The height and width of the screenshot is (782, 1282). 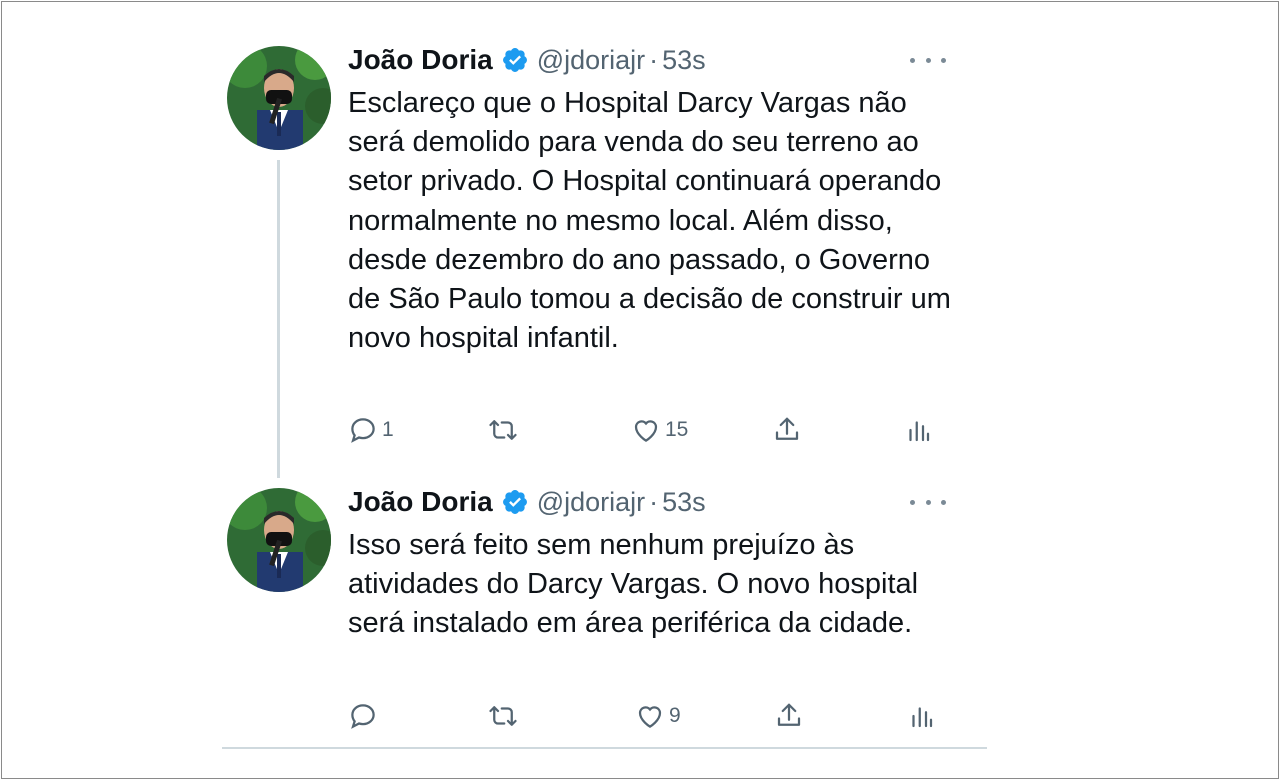 What do you see at coordinates (675, 715) in the screenshot?
I see `like-count: 9` at bounding box center [675, 715].